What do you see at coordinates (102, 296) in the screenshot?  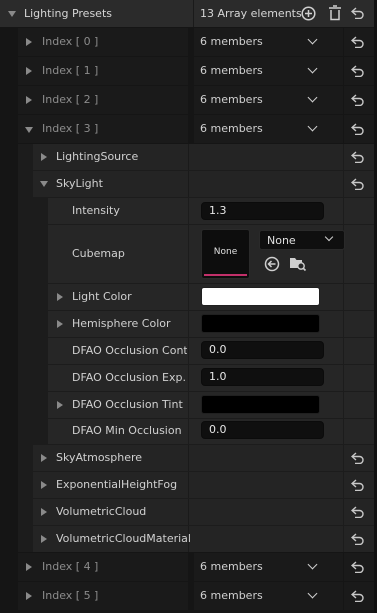 I see `property-label: Light Color` at bounding box center [102, 296].